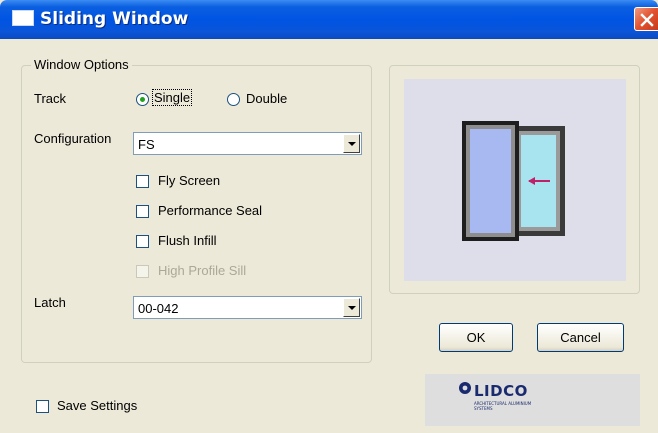 The height and width of the screenshot is (433, 658). What do you see at coordinates (187, 240) in the screenshot?
I see `flush-infill-label: Flush Infill` at bounding box center [187, 240].